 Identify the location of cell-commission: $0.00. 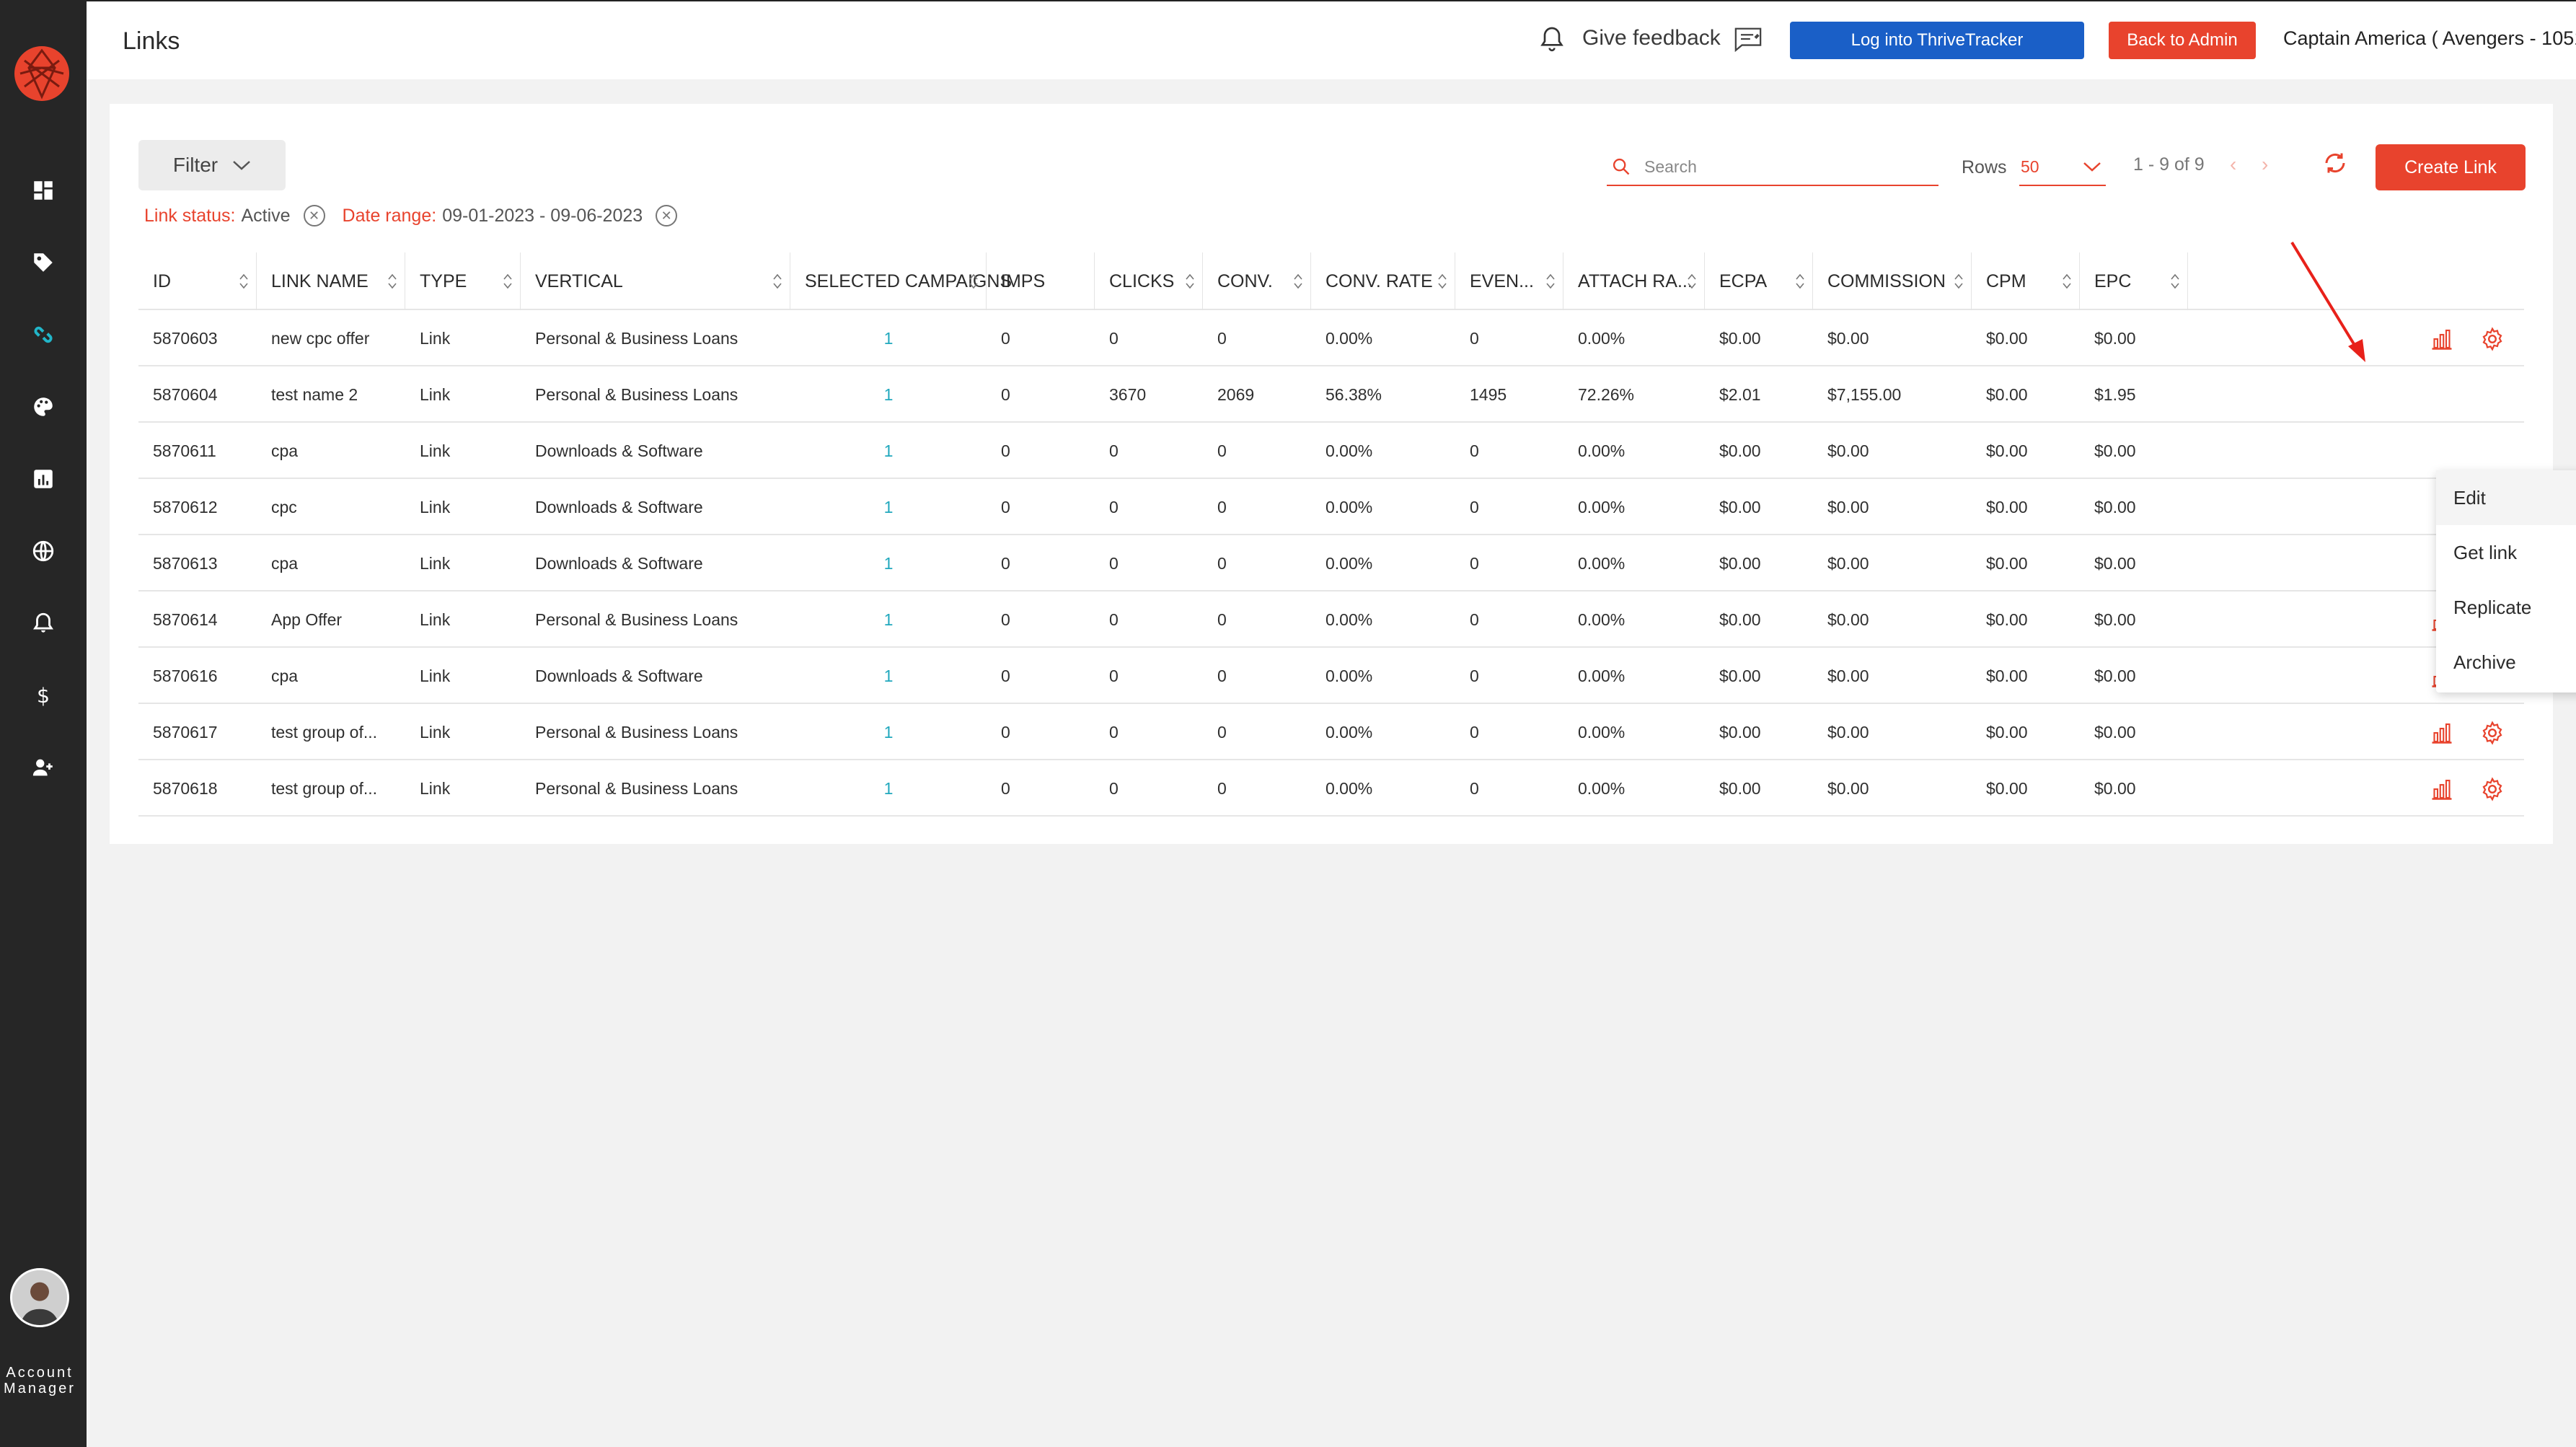
(1848, 338).